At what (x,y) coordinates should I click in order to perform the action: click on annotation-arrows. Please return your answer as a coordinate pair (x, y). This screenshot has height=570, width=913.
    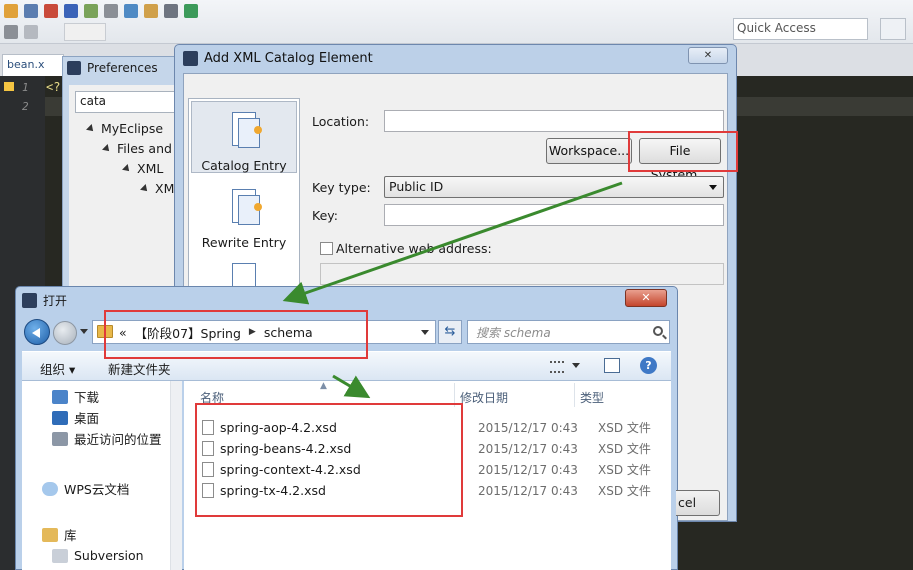
    Looking at the image, I should click on (452, 290).